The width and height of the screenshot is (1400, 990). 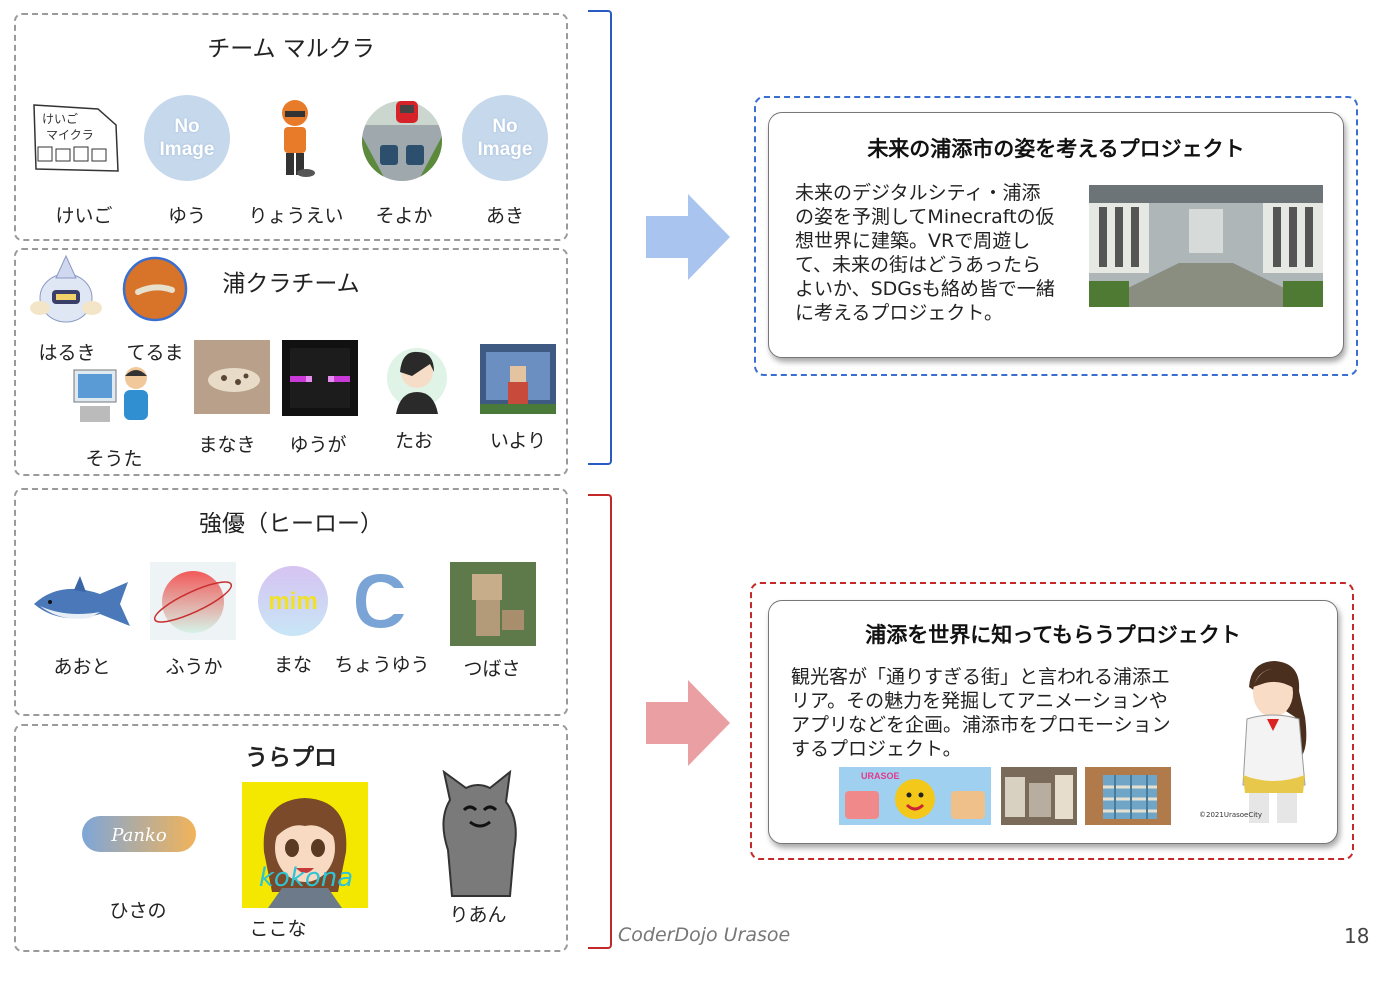 What do you see at coordinates (291, 524) in the screenshot?
I see `team-title: 強優（ヒーロー）` at bounding box center [291, 524].